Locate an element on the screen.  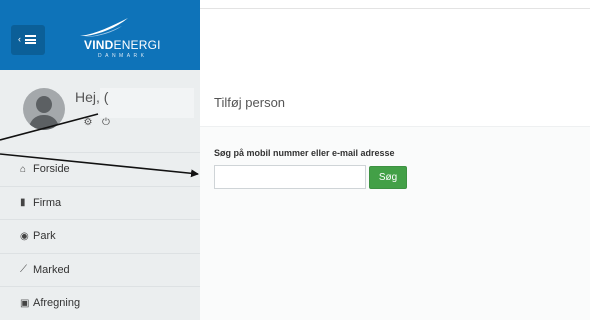
building-icon: ▮ is located at coordinates (23, 203).